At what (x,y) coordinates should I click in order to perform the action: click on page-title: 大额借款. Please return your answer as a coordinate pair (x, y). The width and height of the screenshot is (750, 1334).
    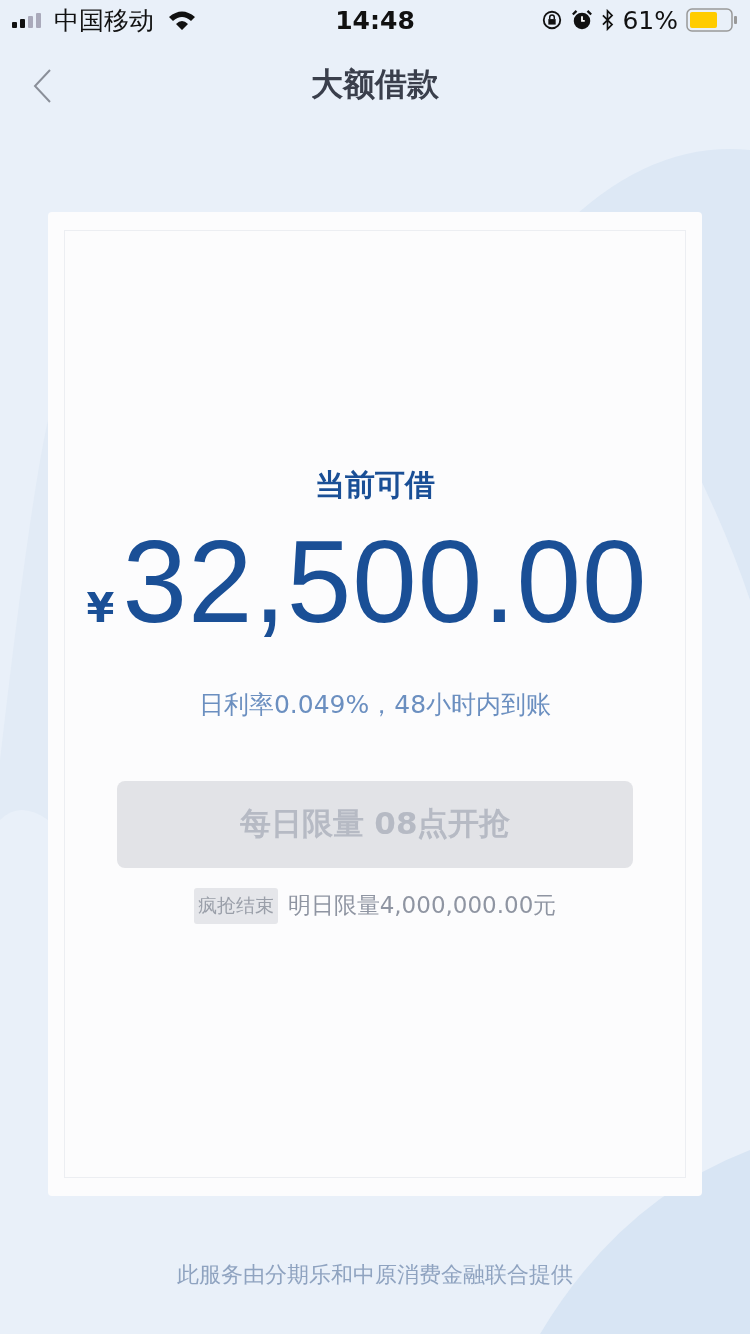
    Looking at the image, I should click on (375, 84).